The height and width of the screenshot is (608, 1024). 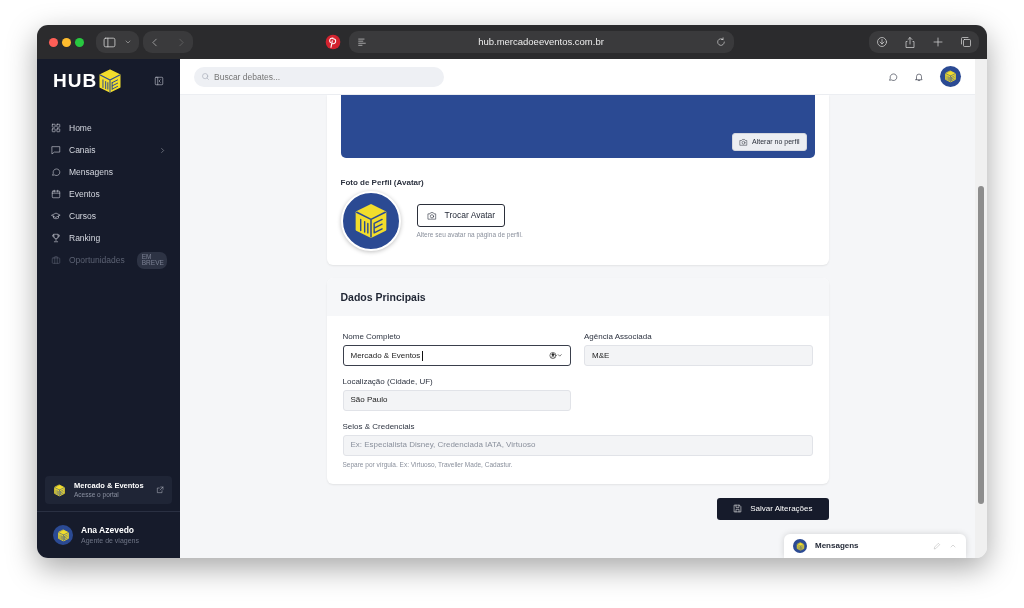 I want to click on reload-icon, so click(x=720, y=42).